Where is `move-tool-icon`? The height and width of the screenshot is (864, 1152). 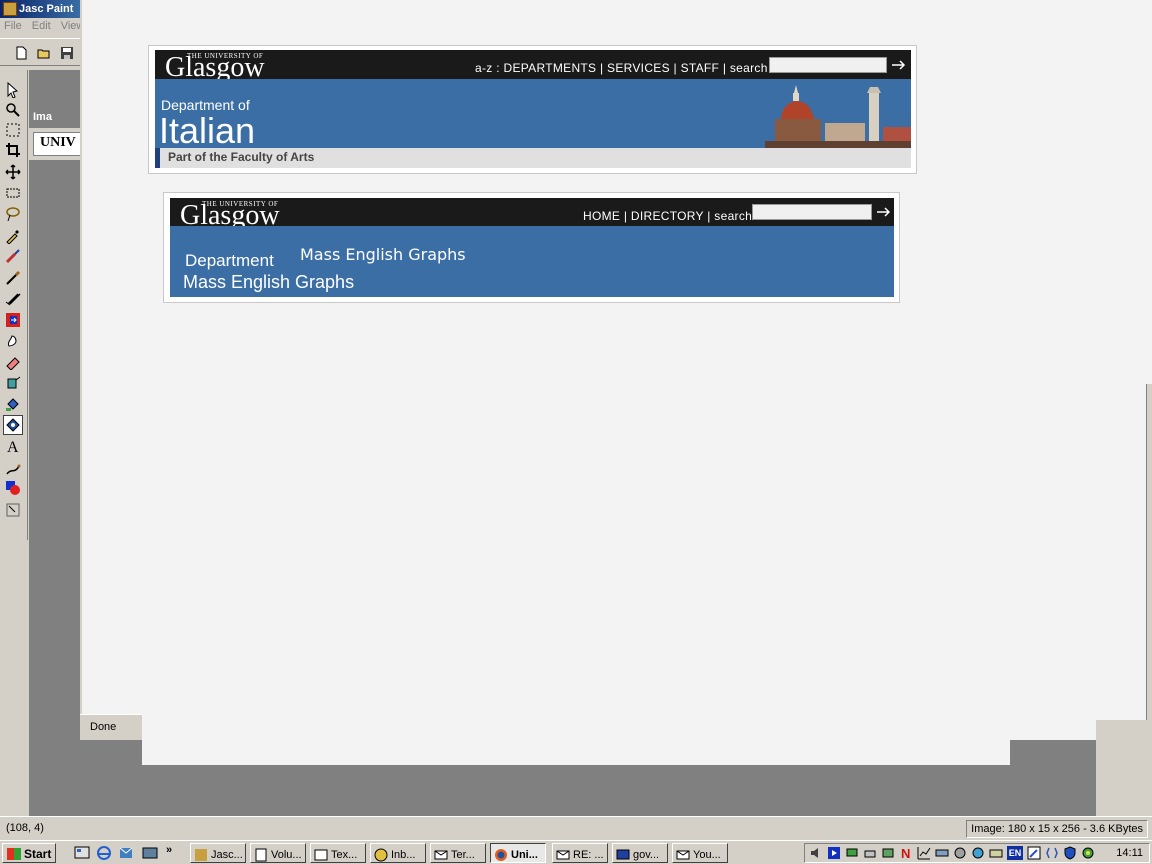 move-tool-icon is located at coordinates (13, 172).